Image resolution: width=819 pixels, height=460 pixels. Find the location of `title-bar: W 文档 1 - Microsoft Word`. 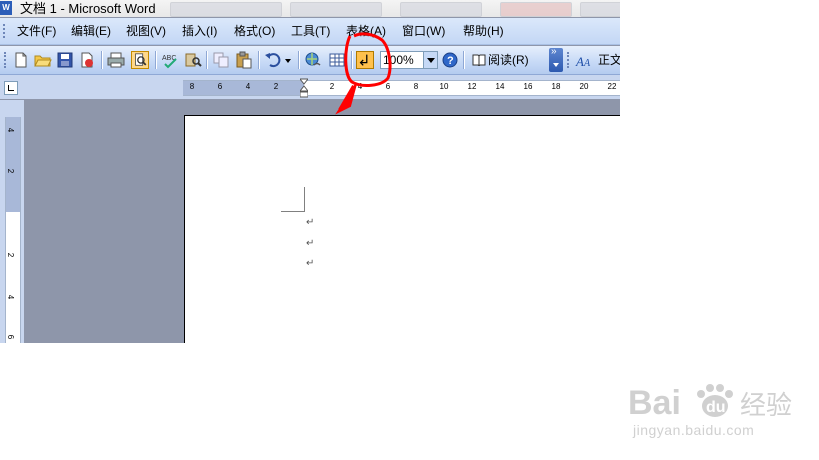

title-bar: W 文档 1 - Microsoft Word is located at coordinates (310, 8).